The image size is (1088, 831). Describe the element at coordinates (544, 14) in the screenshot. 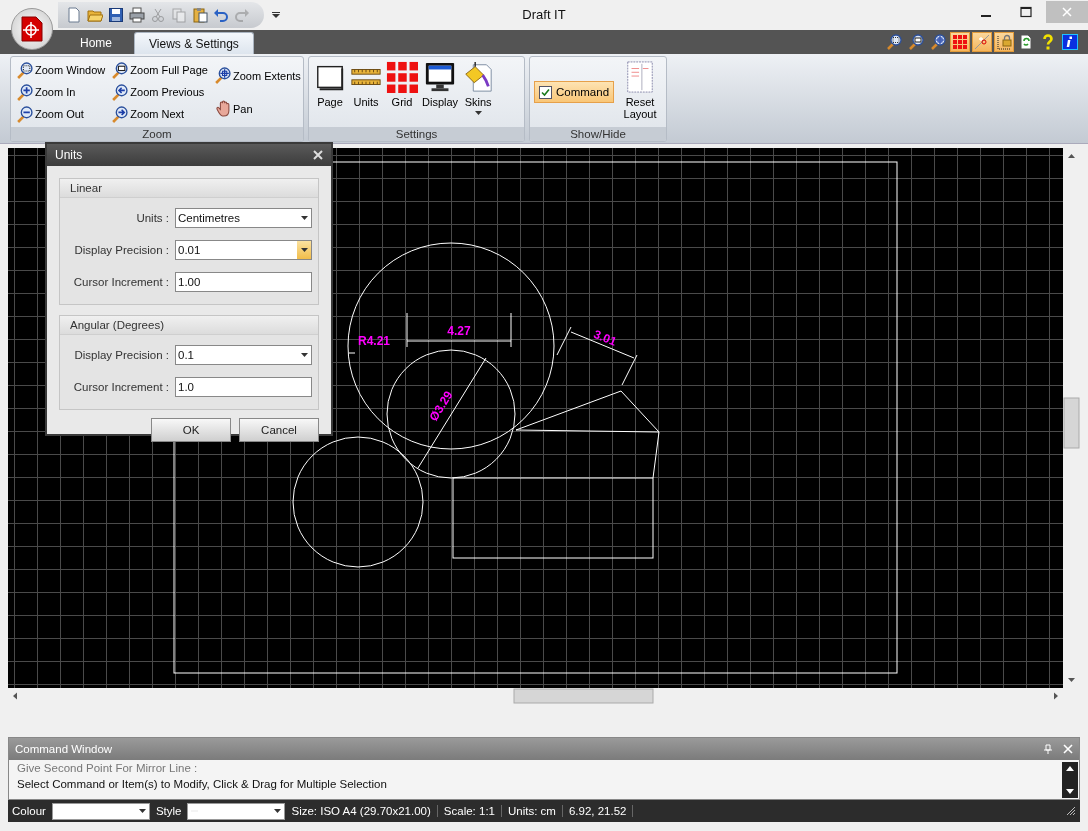

I see `window-title: Draft IT` at that location.